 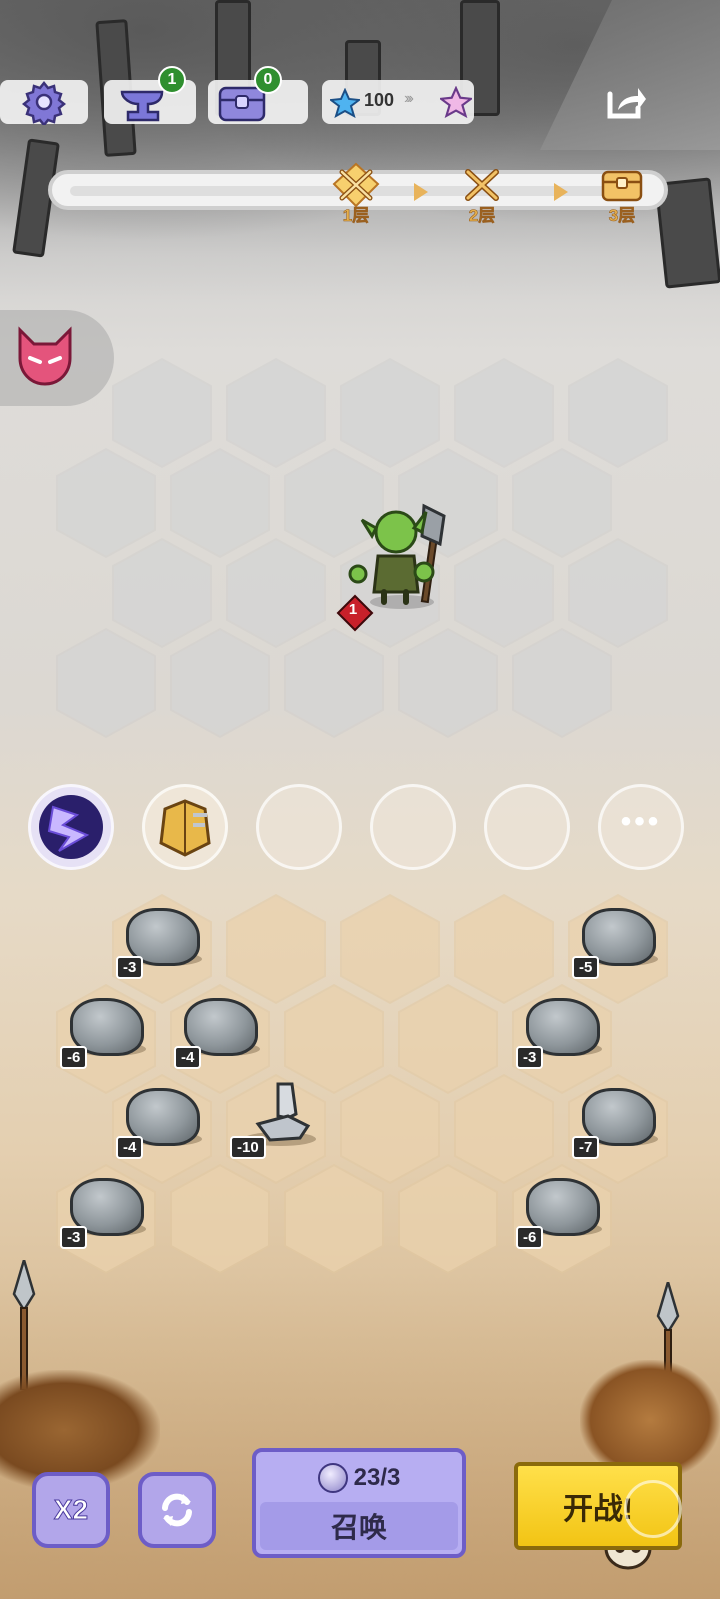 I want to click on enemy-level-badge: 1, so click(x=355, y=613).